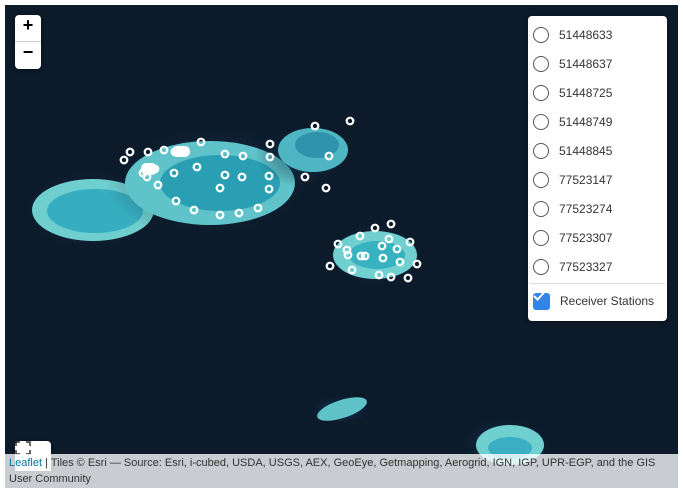 The image size is (683, 493). I want to click on layer-label: 51448845, so click(586, 151).